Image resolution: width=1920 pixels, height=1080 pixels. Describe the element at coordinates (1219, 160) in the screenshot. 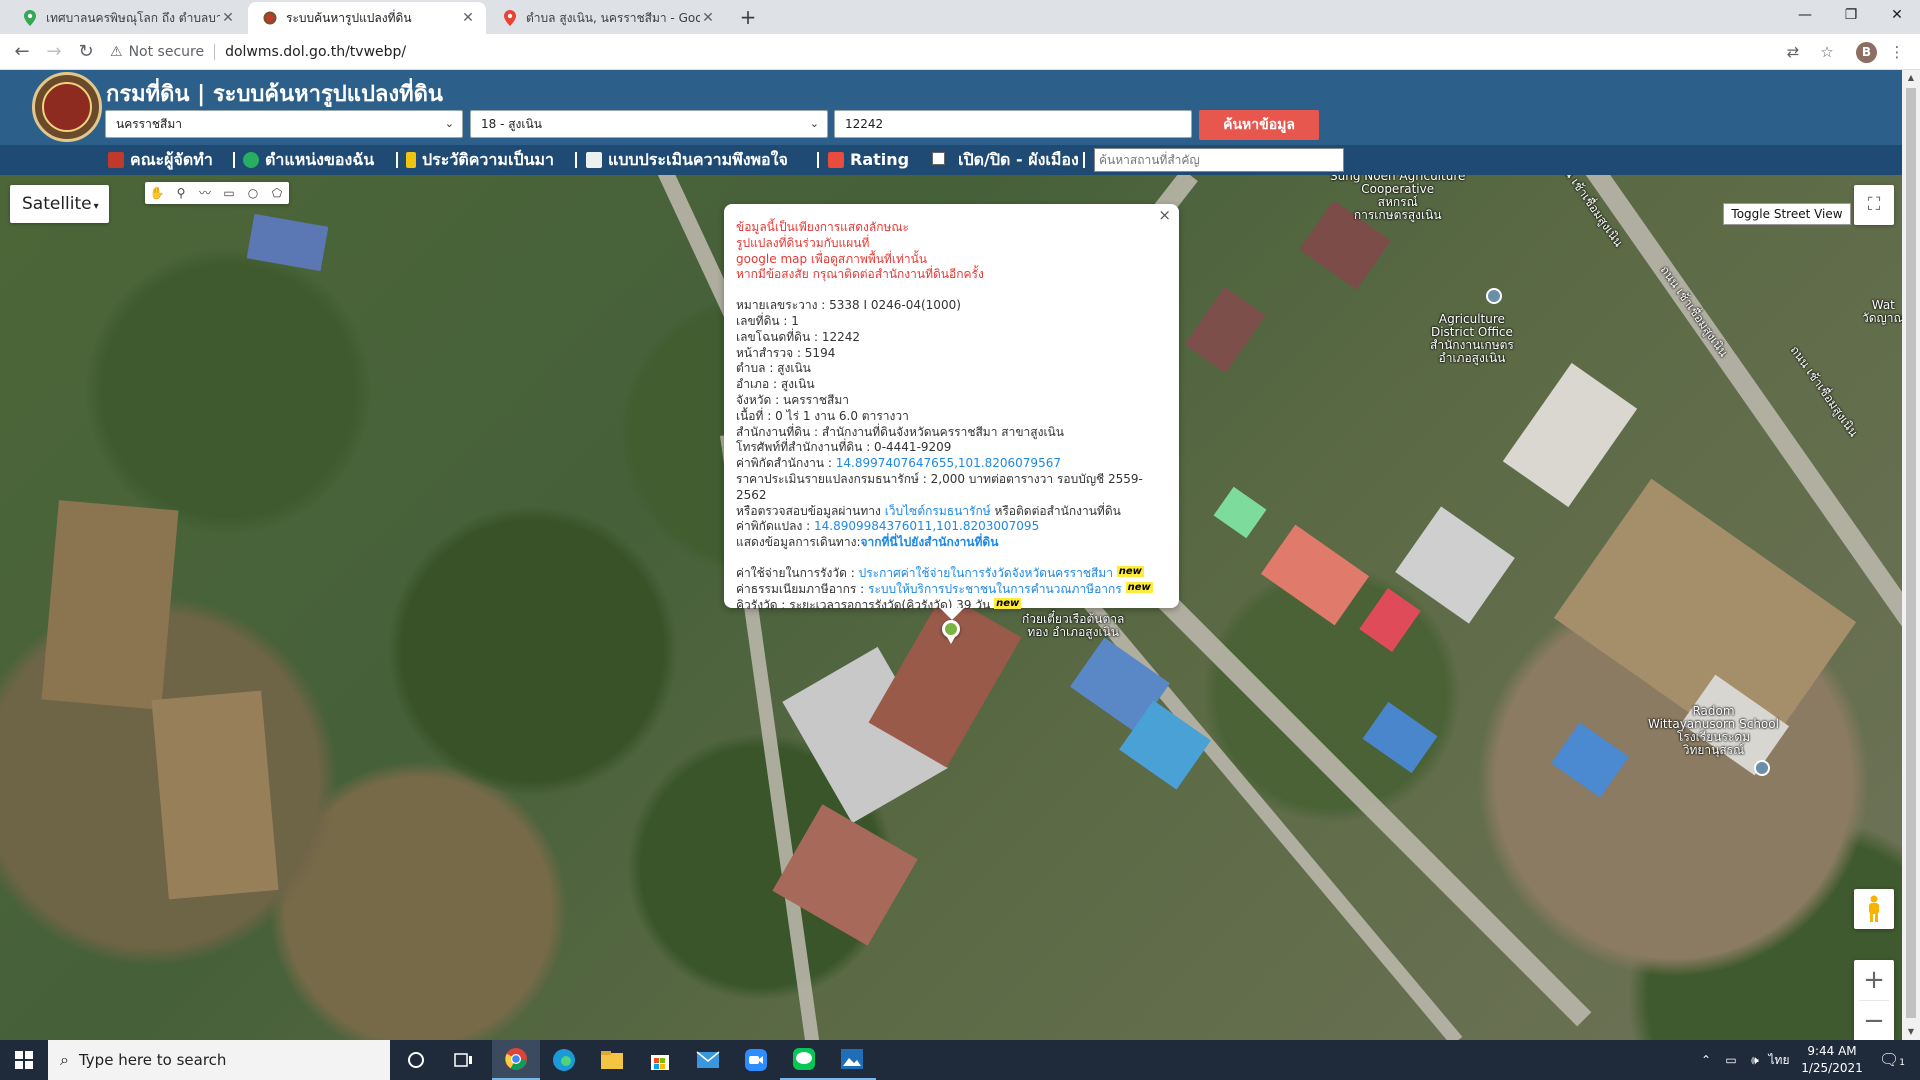

I see `place-search-input: ค้นหาสถานที่สำคัญ` at that location.